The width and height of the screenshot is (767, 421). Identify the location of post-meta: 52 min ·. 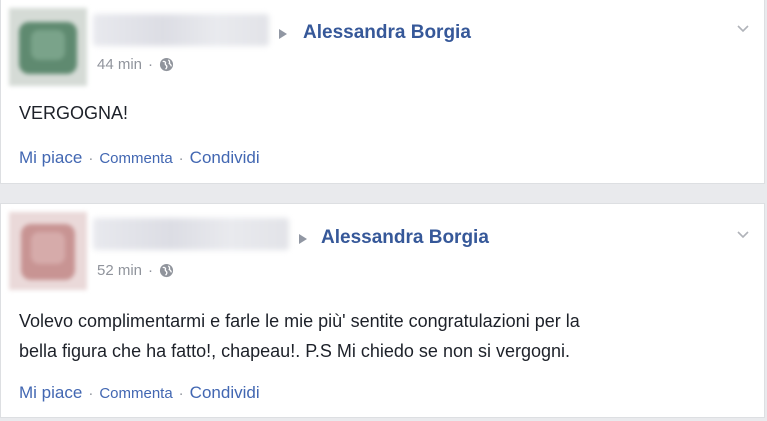
(135, 270).